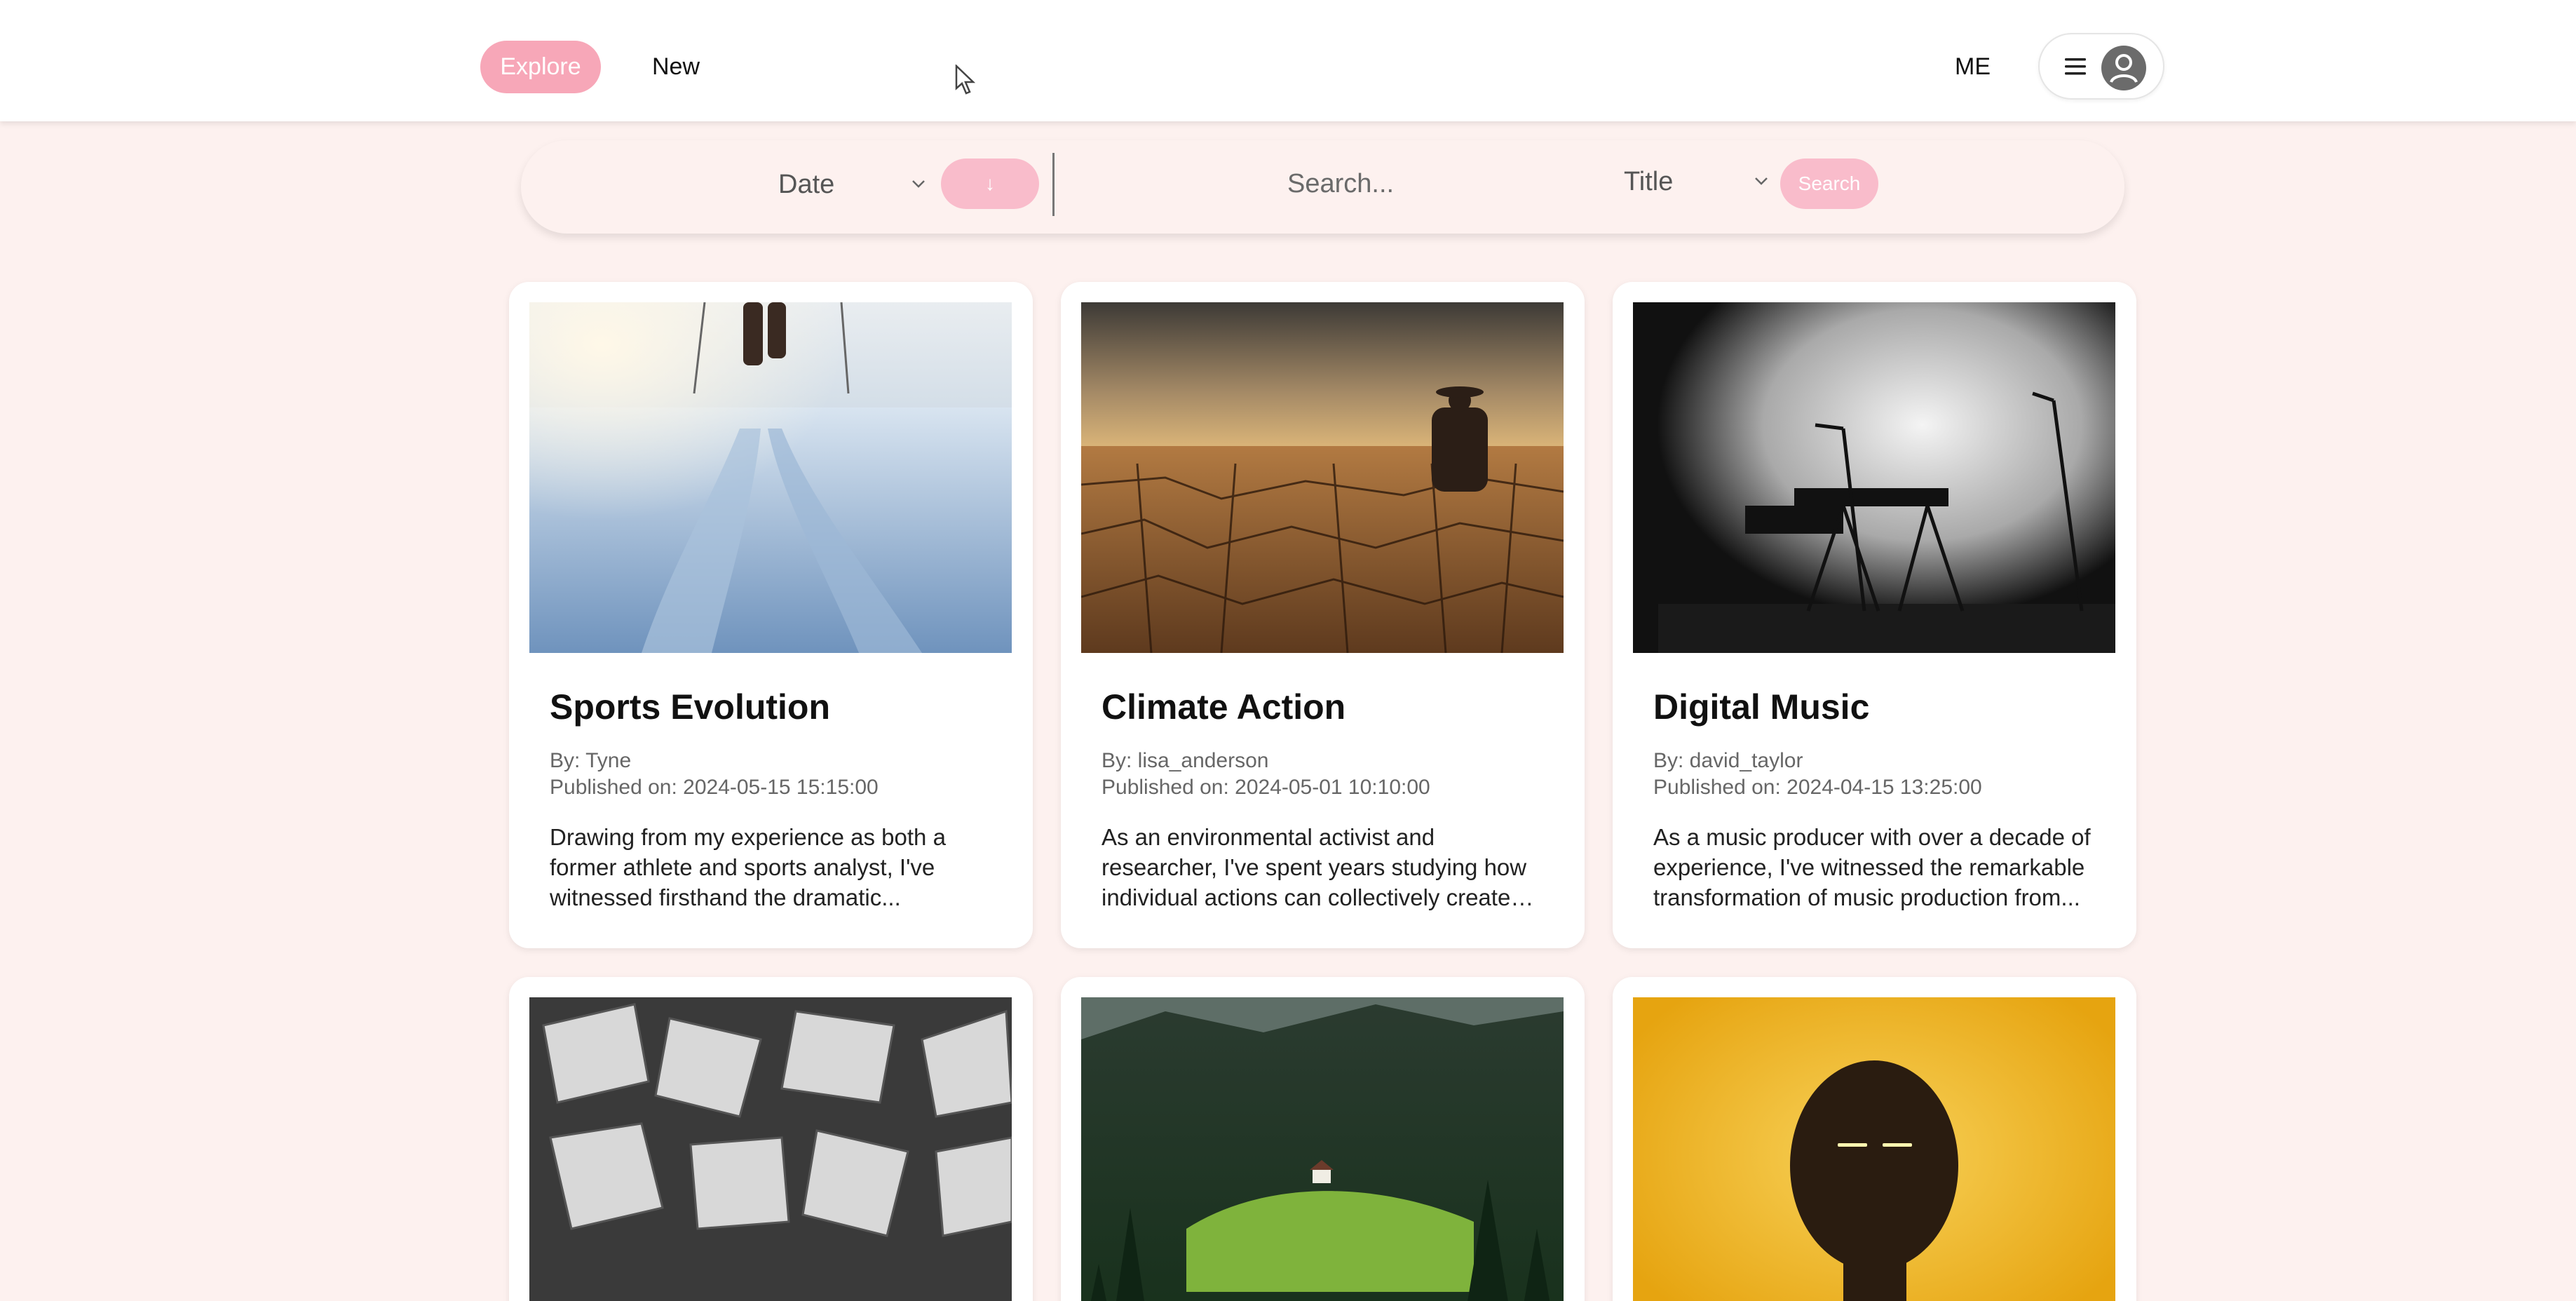  I want to click on sort-by-select: Date, so click(855, 184).